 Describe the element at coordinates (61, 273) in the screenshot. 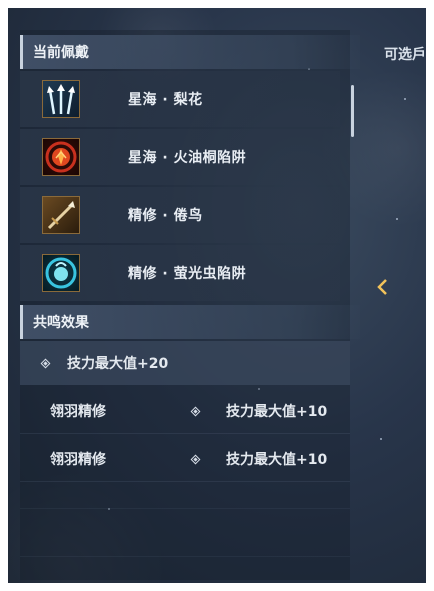

I see `firefly-trap-icon` at that location.